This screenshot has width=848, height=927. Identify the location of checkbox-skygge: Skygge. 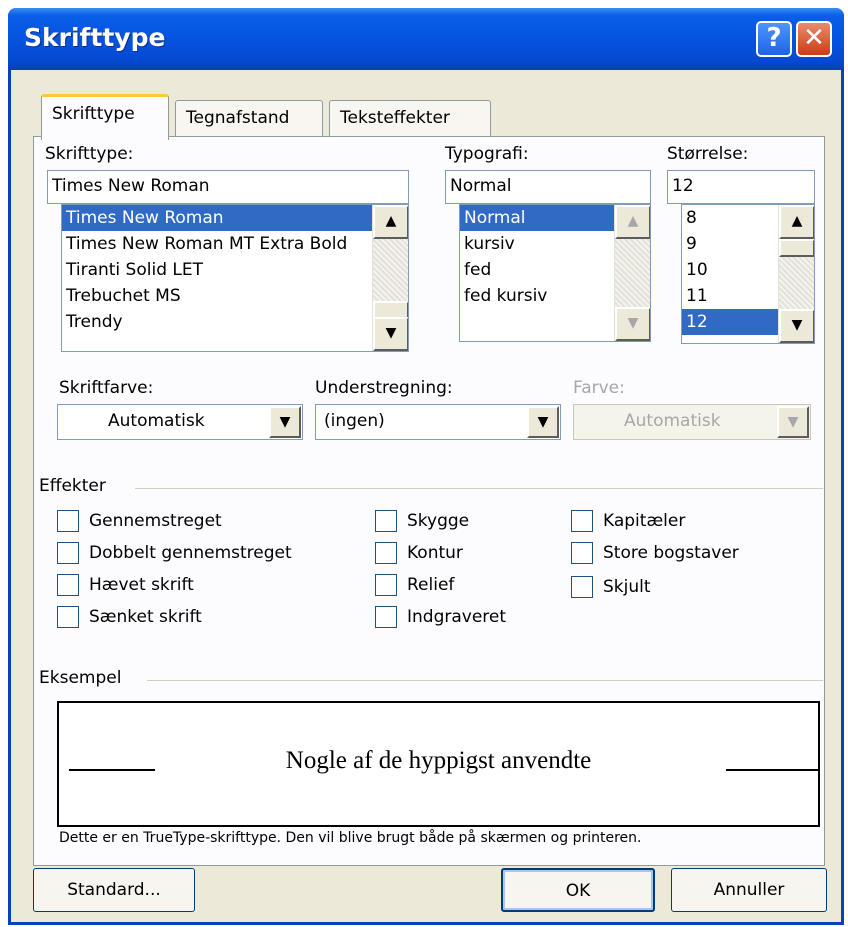
(422, 521).